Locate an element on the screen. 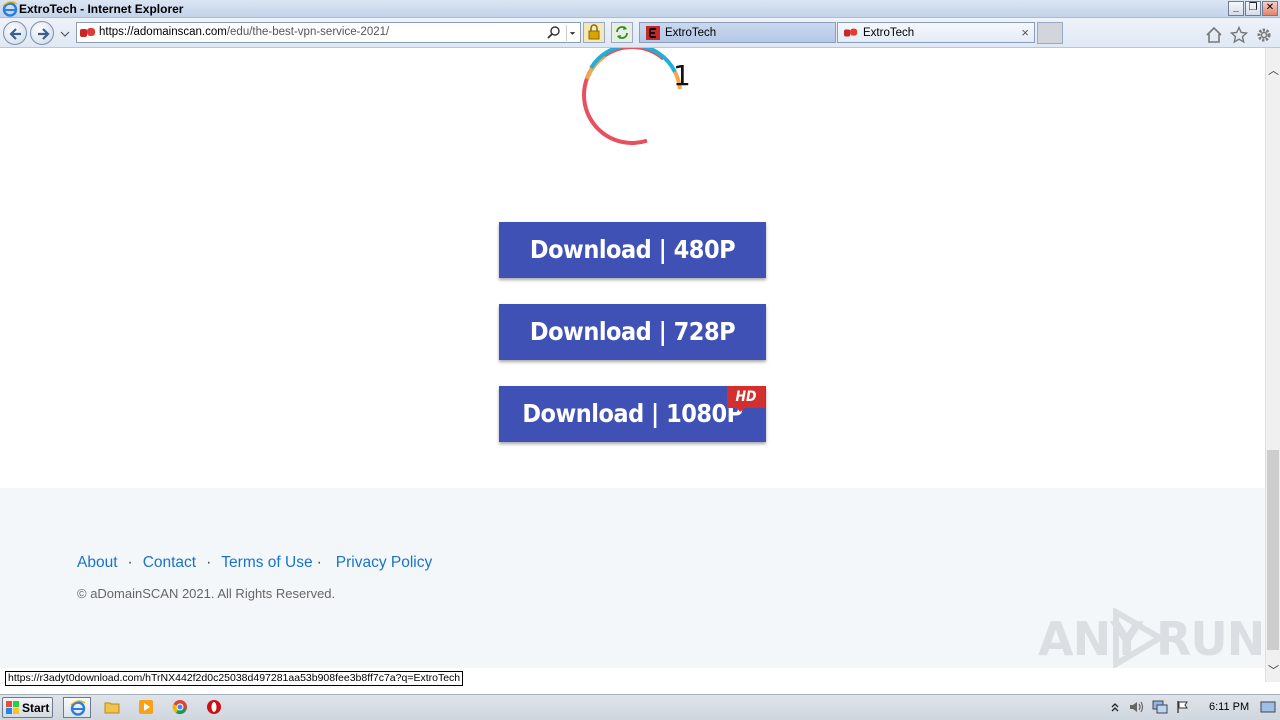 The width and height of the screenshot is (1280, 720). volume-icon is located at coordinates (1136, 707).